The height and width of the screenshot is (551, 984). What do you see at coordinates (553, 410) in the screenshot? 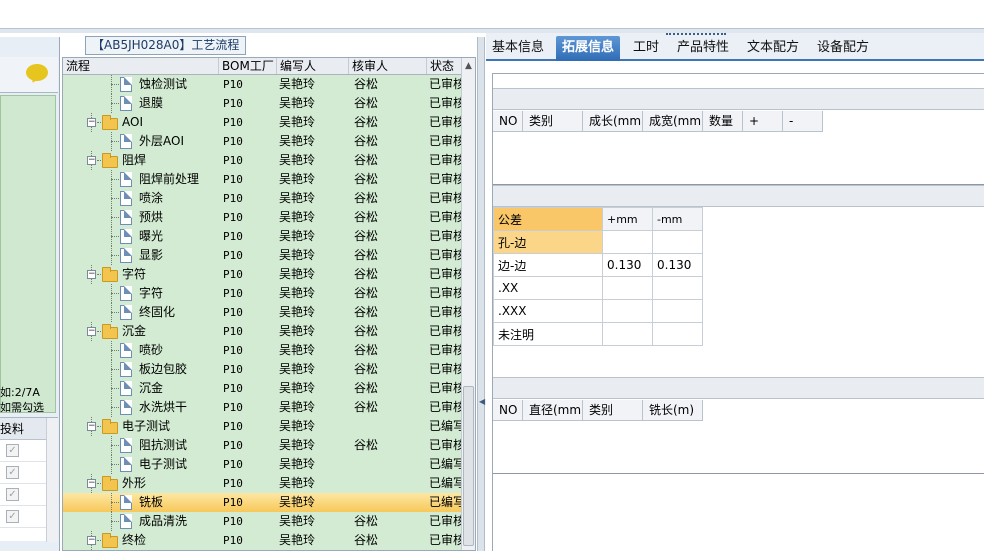
I see `col-diameter: 直径(mm)` at bounding box center [553, 410].